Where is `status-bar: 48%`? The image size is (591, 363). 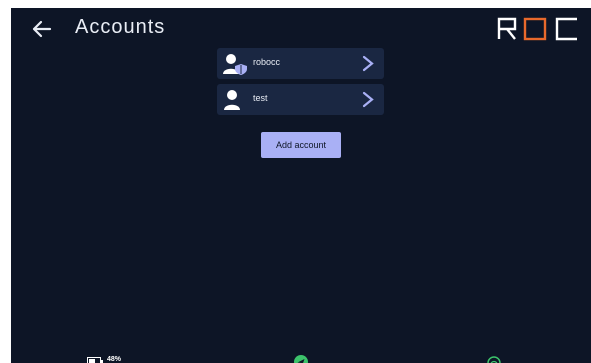 status-bar: 48% is located at coordinates (301, 357).